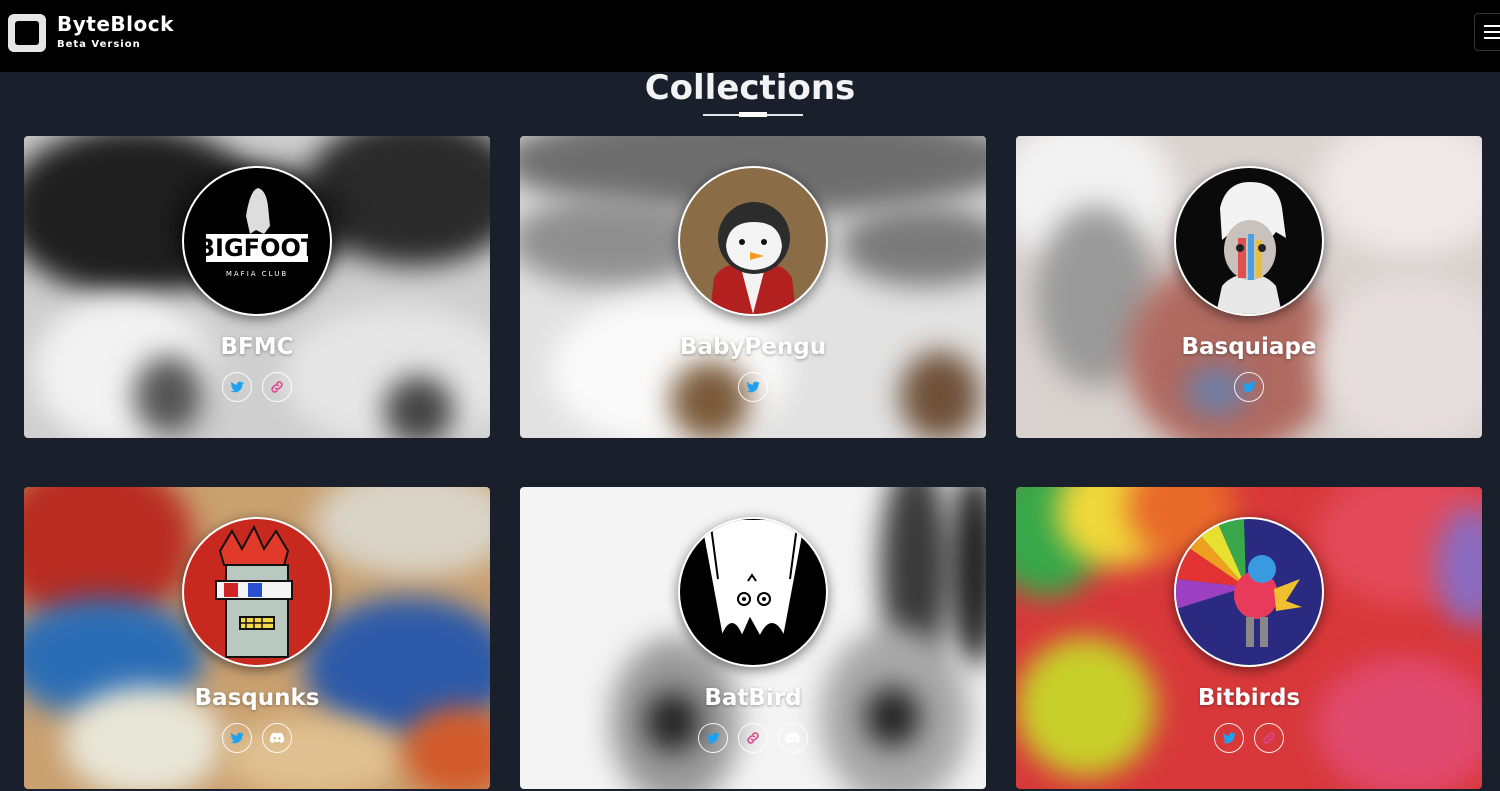 Image resolution: width=1500 pixels, height=791 pixels. What do you see at coordinates (1492, 26) in the screenshot?
I see `hamburger-icon` at bounding box center [1492, 26].